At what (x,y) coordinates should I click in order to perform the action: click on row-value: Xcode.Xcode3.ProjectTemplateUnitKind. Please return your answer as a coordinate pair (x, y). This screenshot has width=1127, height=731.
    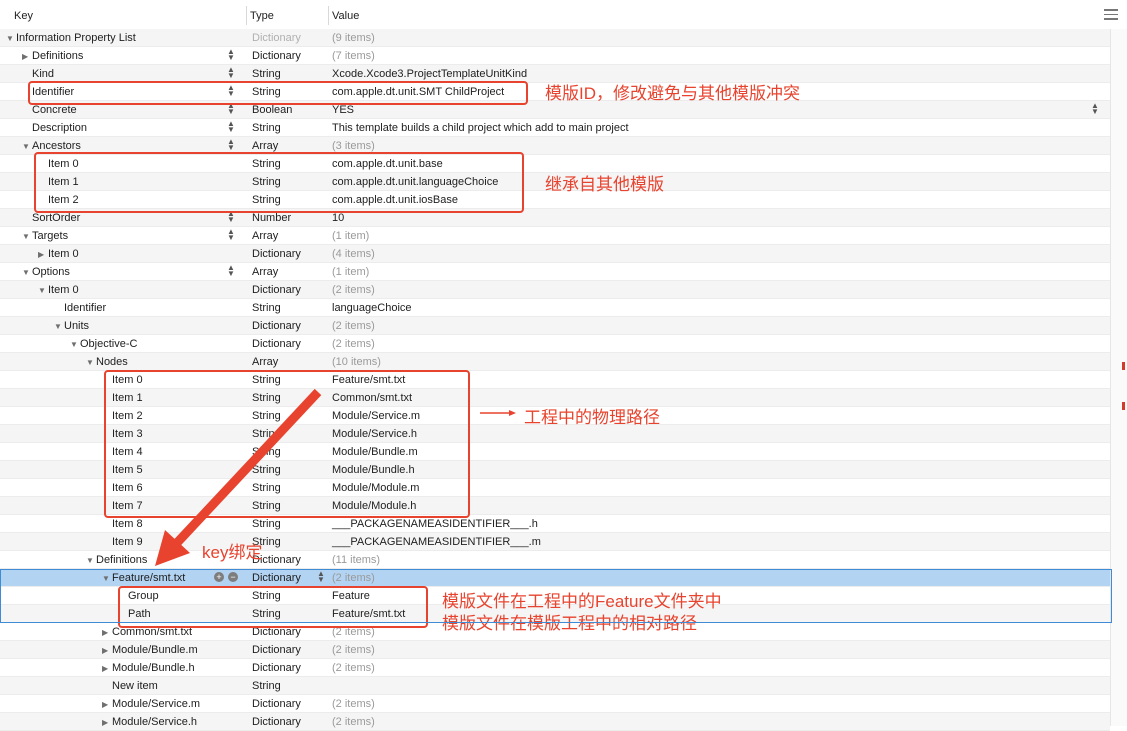
    Looking at the image, I should click on (429, 74).